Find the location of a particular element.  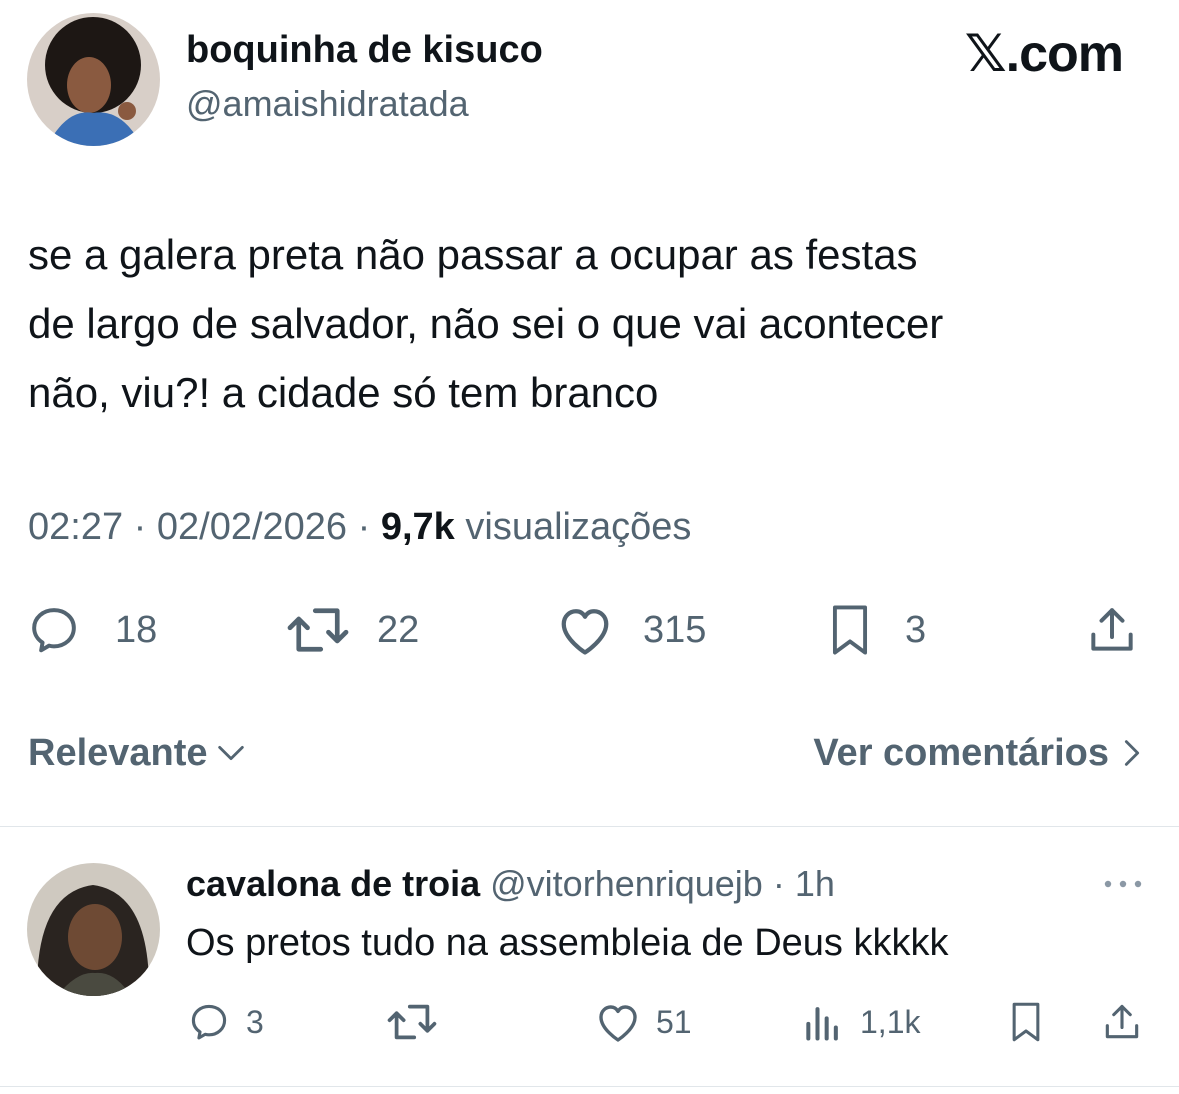

tweet-date: 02/02/2026 is located at coordinates (252, 527).